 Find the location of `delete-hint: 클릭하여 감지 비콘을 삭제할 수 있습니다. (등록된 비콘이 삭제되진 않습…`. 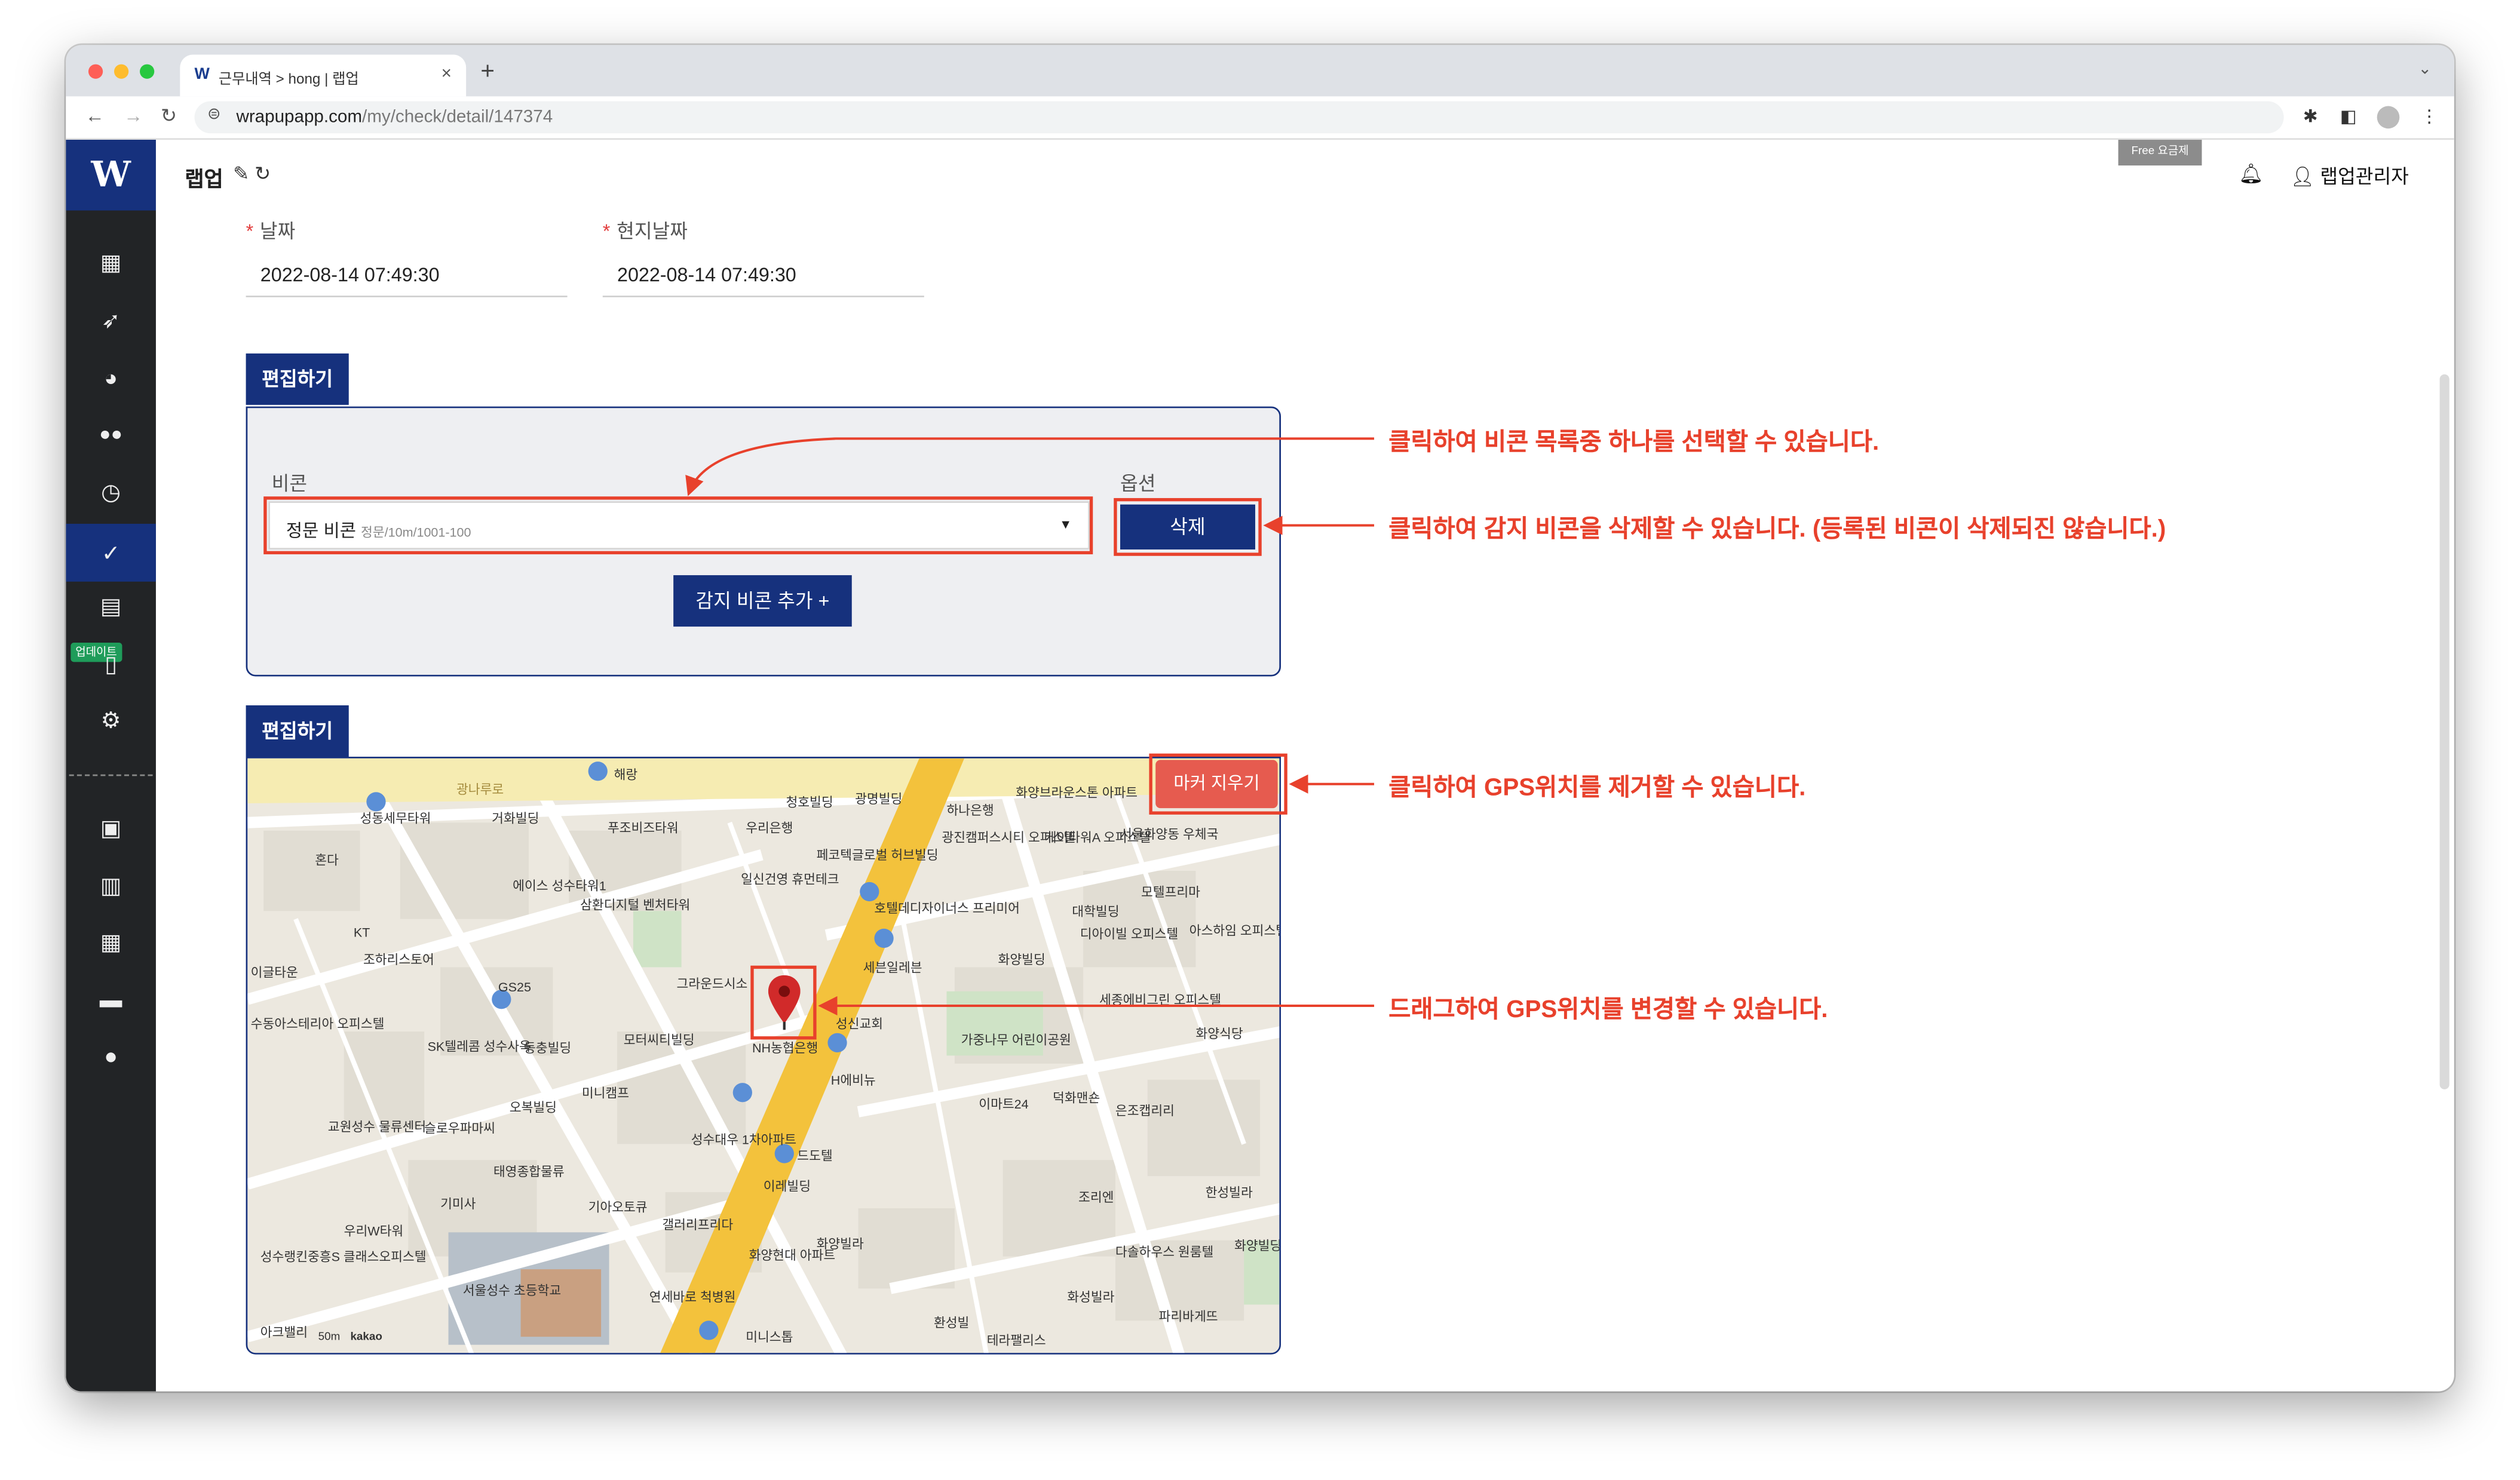

delete-hint: 클릭하여 감지 비콘을 삭제할 수 있습니다. (등록된 비콘이 삭제되진 않습… is located at coordinates (1777, 530).